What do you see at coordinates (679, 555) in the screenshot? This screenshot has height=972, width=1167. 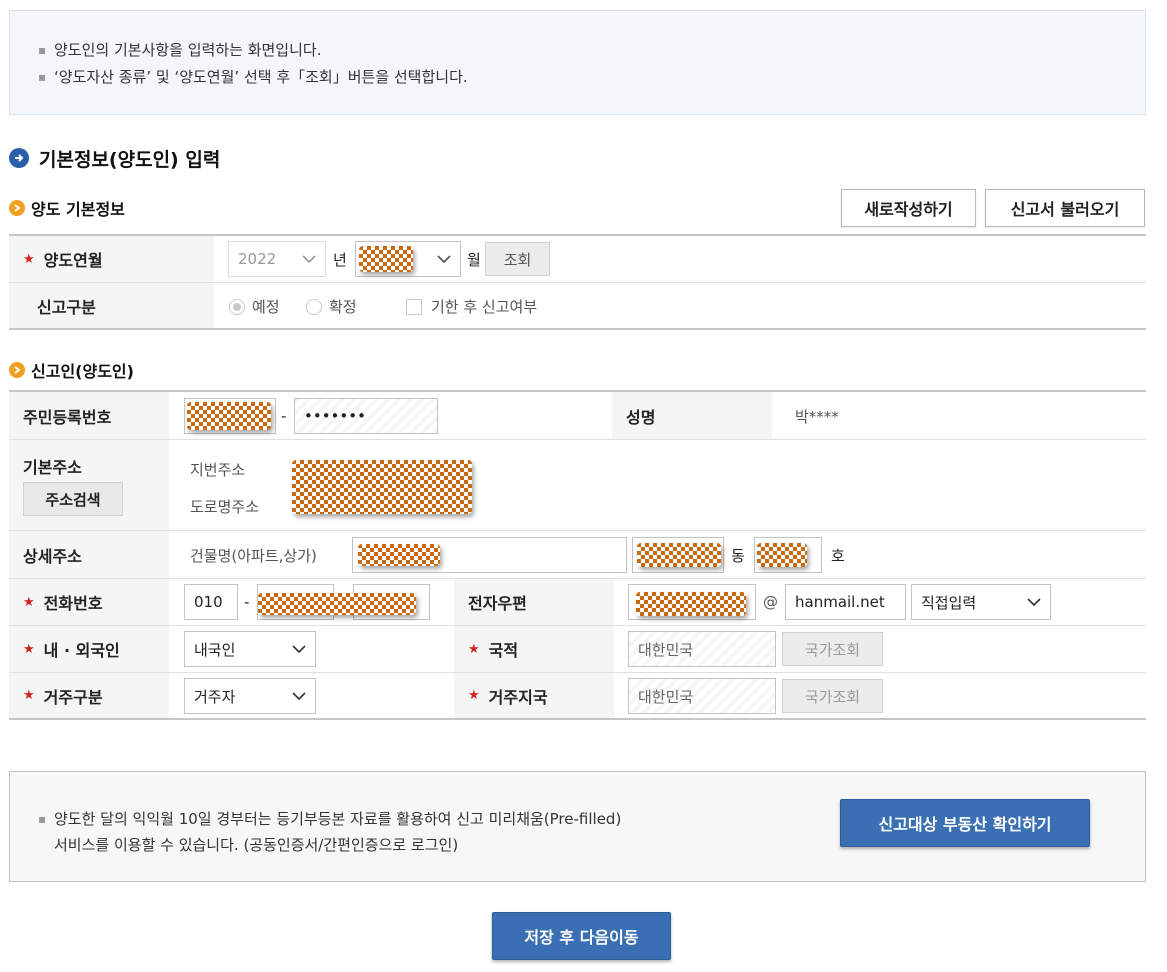 I see `redacted-dong` at bounding box center [679, 555].